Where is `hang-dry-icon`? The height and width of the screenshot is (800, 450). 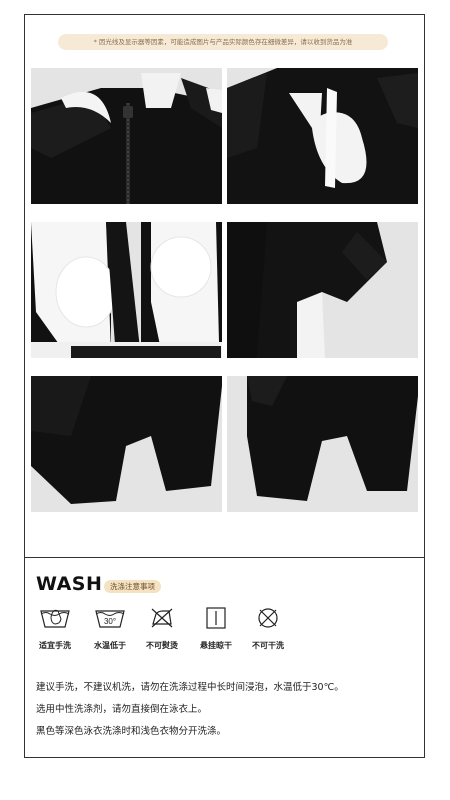 hang-dry-icon is located at coordinates (216, 618).